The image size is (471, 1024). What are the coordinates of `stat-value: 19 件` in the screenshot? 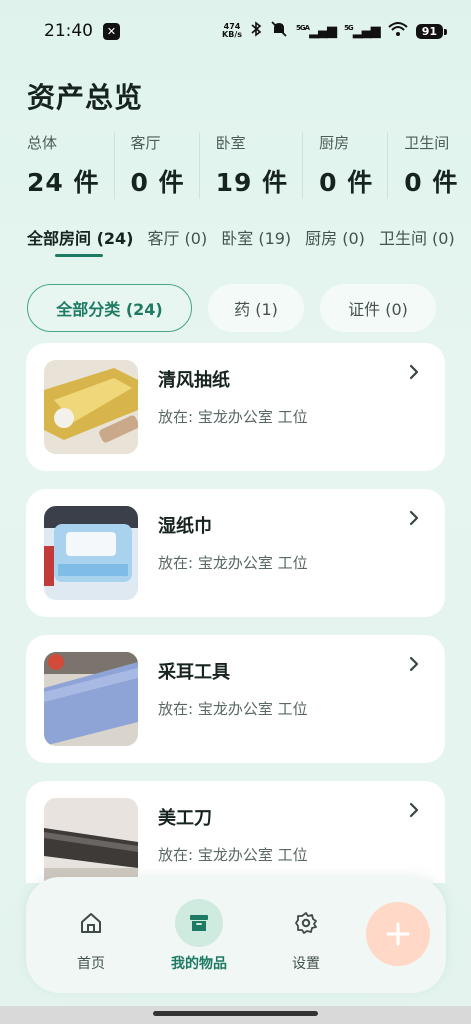 It's located at (252, 182).